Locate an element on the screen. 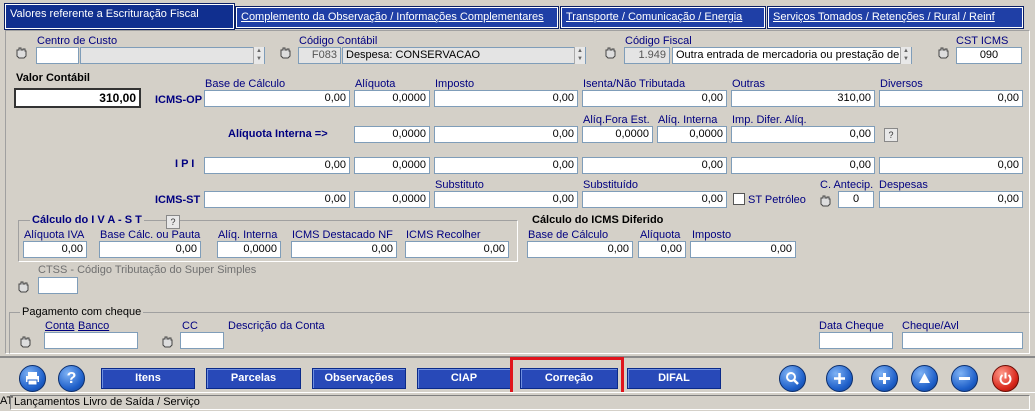  parcelas-button: Parcelas is located at coordinates (253, 378).